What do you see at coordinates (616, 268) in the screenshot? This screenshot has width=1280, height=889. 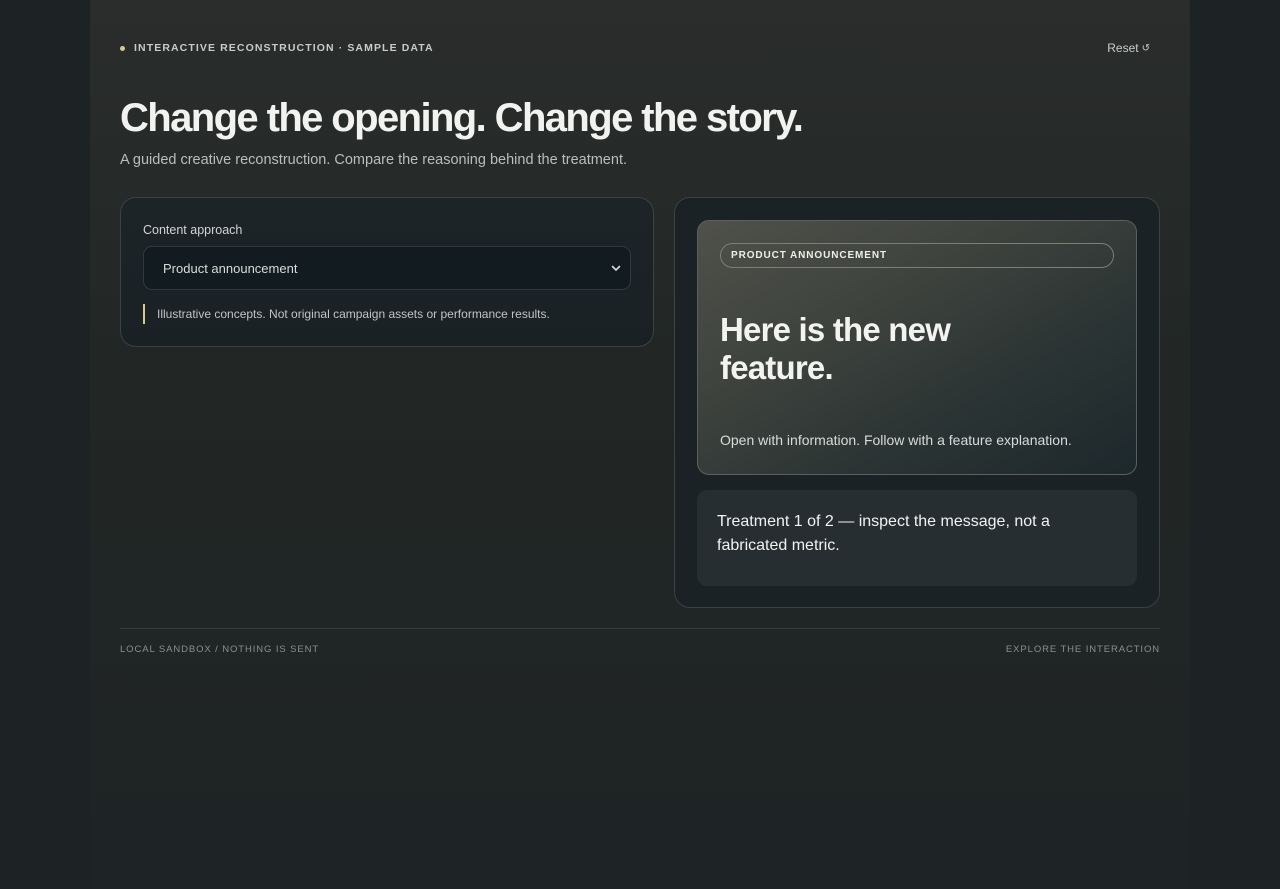 I see `chevron-down-icon` at bounding box center [616, 268].